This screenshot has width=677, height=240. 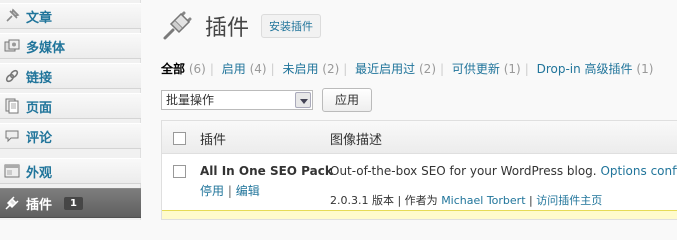 What do you see at coordinates (12, 45) in the screenshot?
I see `media-icon` at bounding box center [12, 45].